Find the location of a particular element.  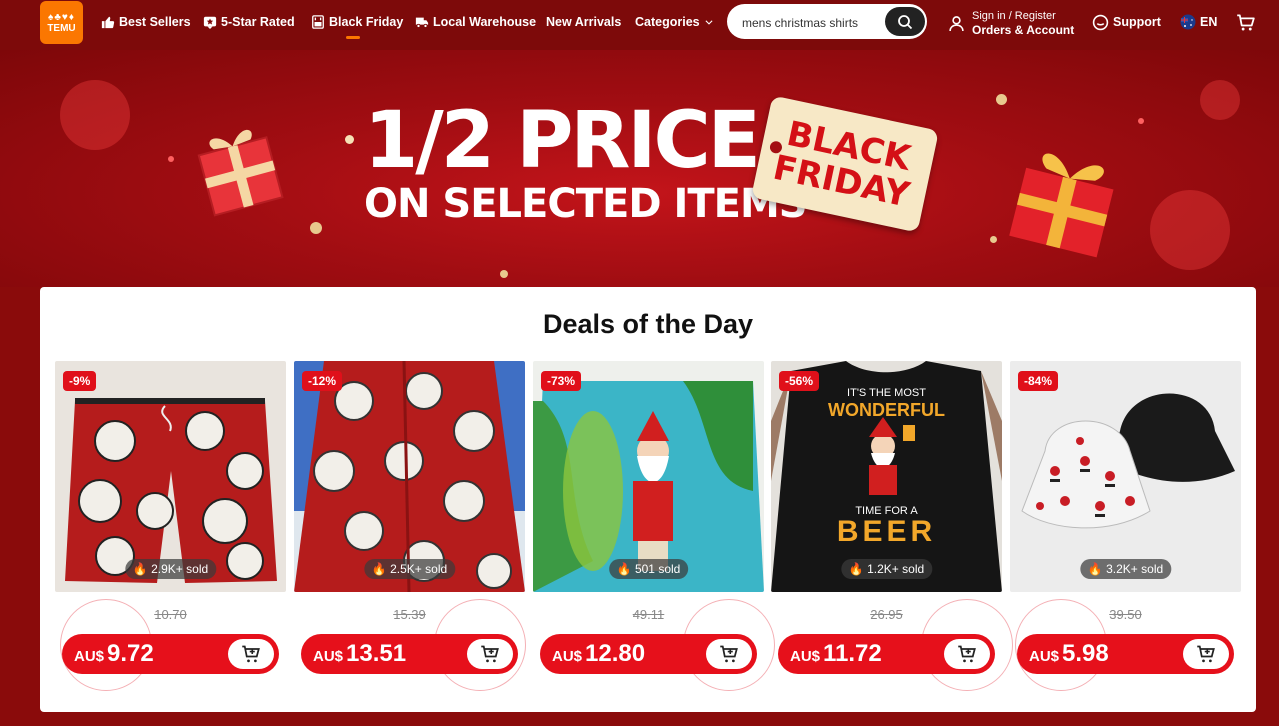

language-label: EN is located at coordinates (1209, 22).